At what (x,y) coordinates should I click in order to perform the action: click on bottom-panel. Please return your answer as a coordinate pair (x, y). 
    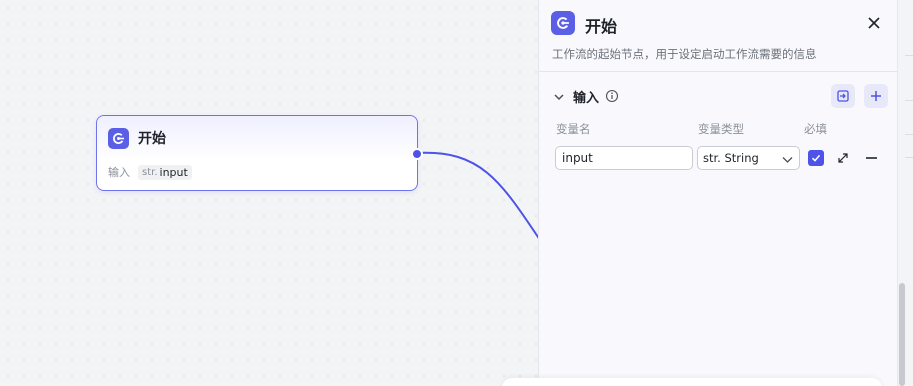
    Looking at the image, I should click on (692, 382).